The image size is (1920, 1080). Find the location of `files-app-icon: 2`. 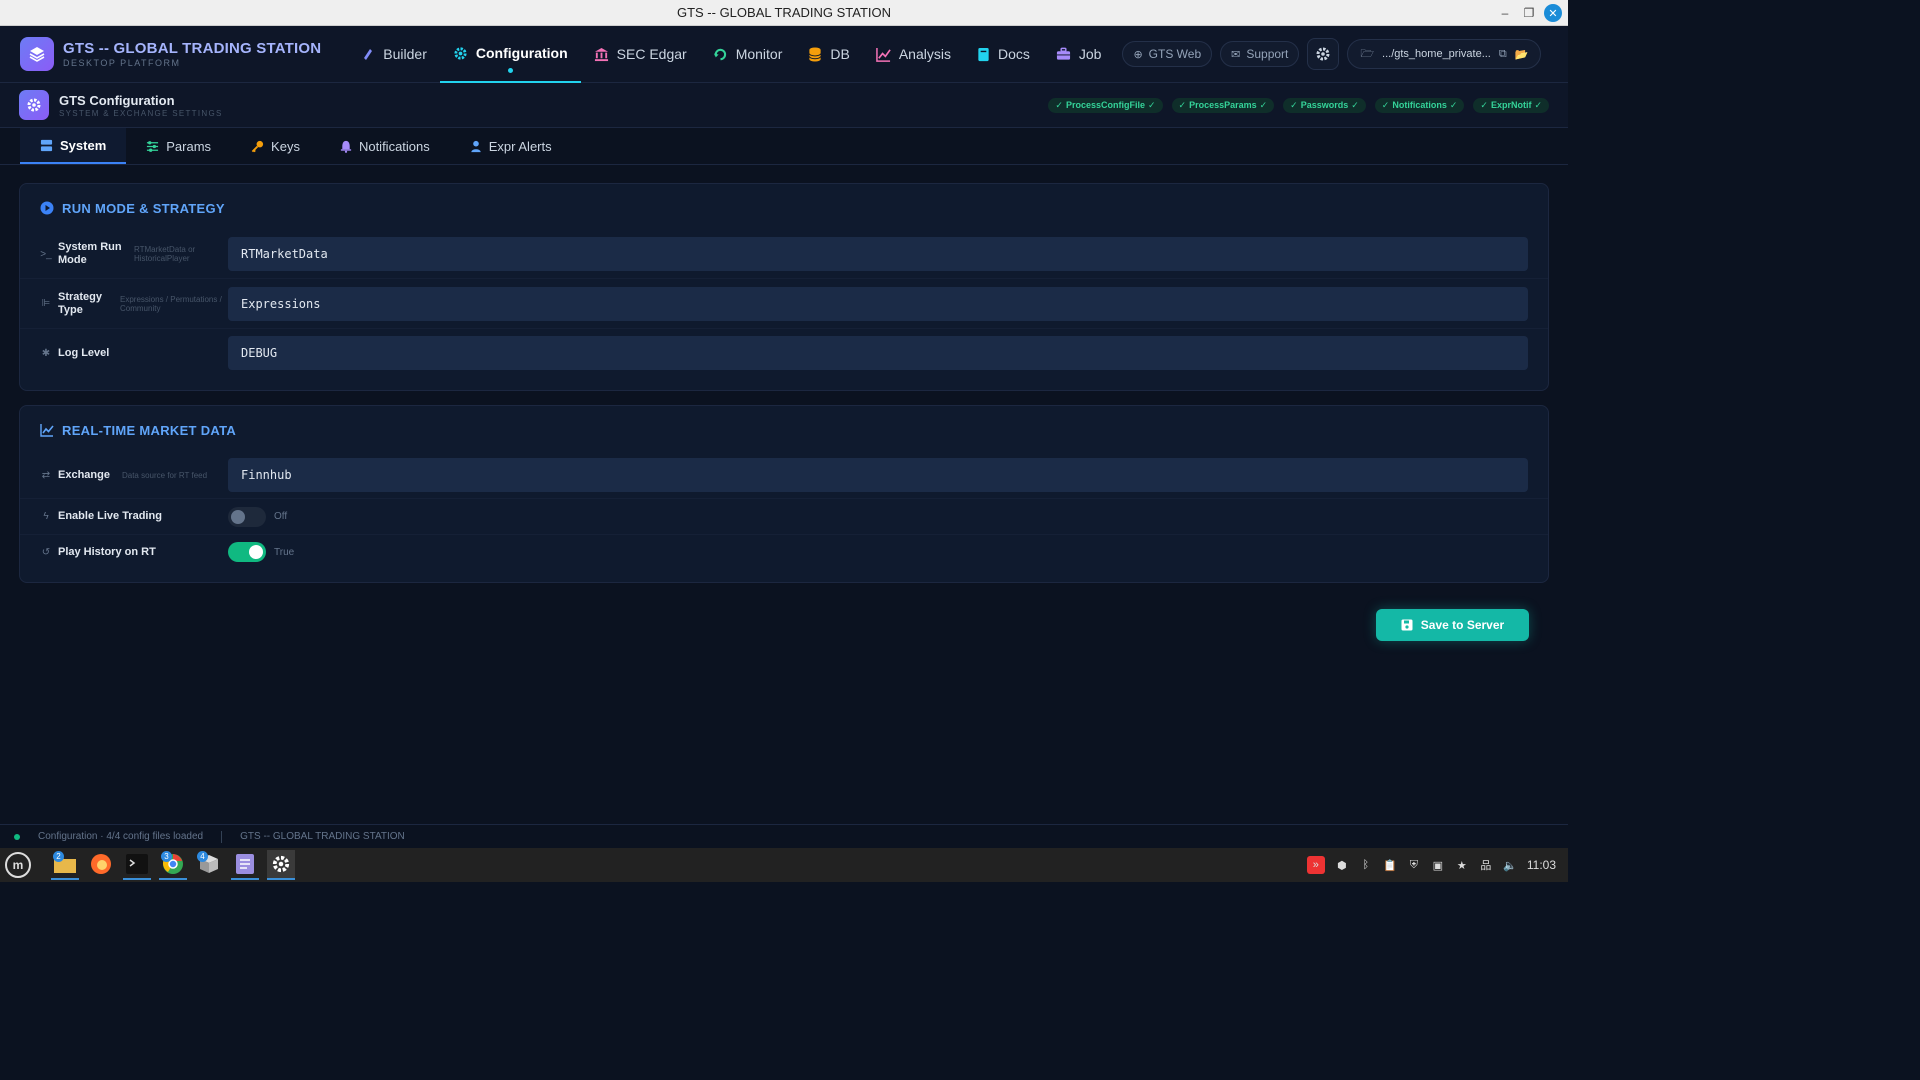

files-app-icon: 2 is located at coordinates (65, 865).